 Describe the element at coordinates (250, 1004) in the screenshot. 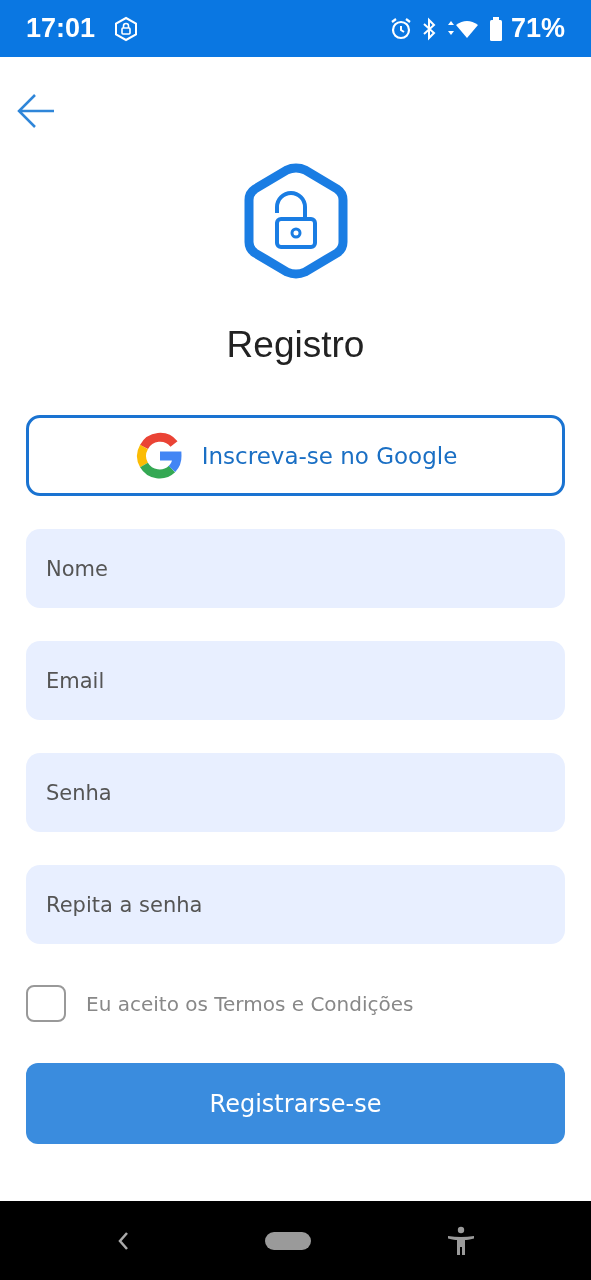

I see `terms-label: Eu aceito os Termos e Condições` at that location.